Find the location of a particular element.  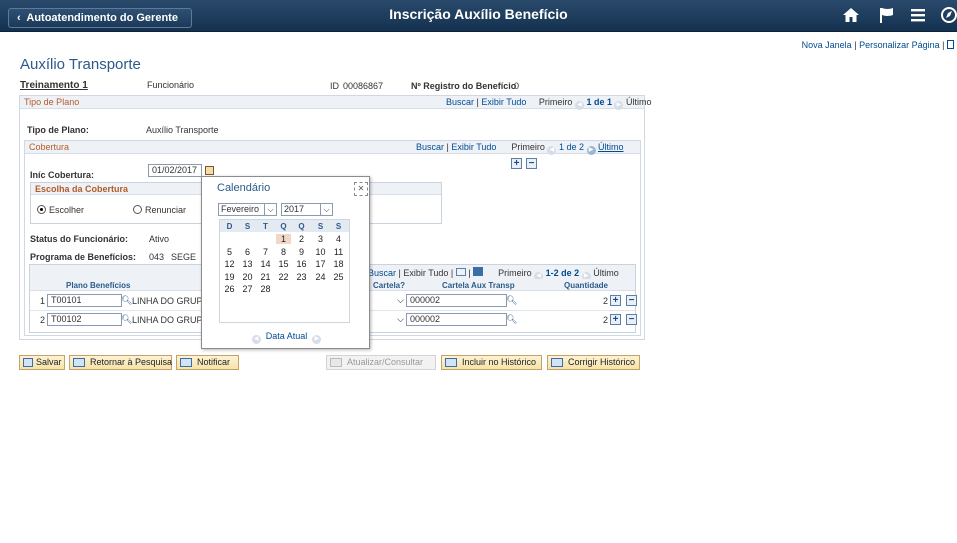

calendar-day: 20 is located at coordinates (247, 277).